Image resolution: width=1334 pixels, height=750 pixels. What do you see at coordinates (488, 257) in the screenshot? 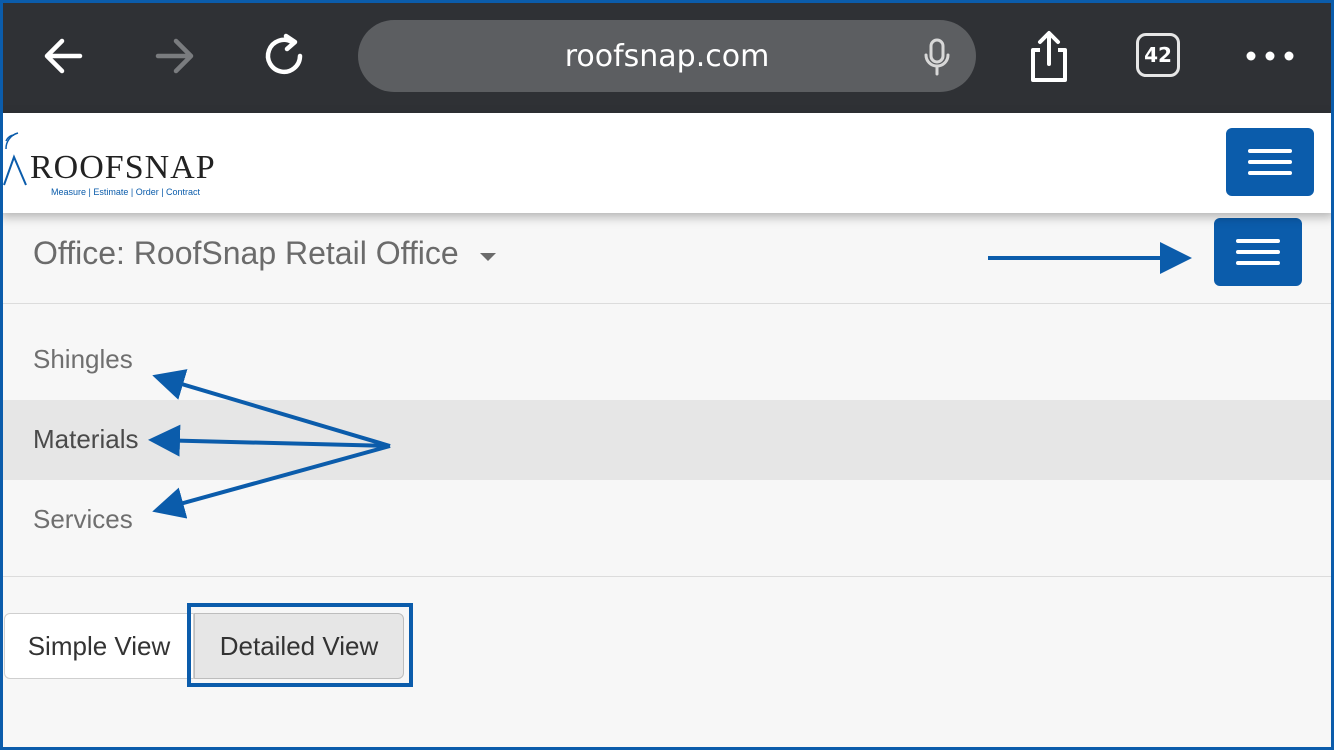
I see `chevron-down-icon` at bounding box center [488, 257].